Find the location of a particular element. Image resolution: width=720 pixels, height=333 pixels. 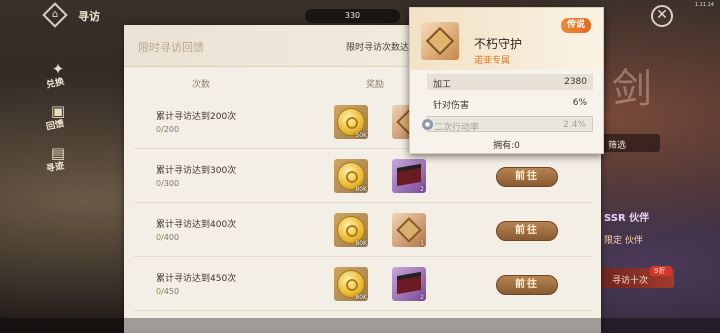

row-progress-total: /200 is located at coordinates (170, 129).